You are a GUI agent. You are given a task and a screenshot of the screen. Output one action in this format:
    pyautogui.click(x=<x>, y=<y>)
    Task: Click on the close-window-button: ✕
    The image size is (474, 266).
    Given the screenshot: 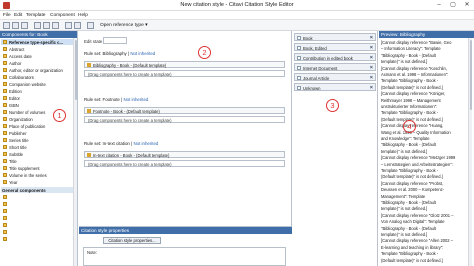 What is the action you would take?
    pyautogui.click(x=467, y=5)
    